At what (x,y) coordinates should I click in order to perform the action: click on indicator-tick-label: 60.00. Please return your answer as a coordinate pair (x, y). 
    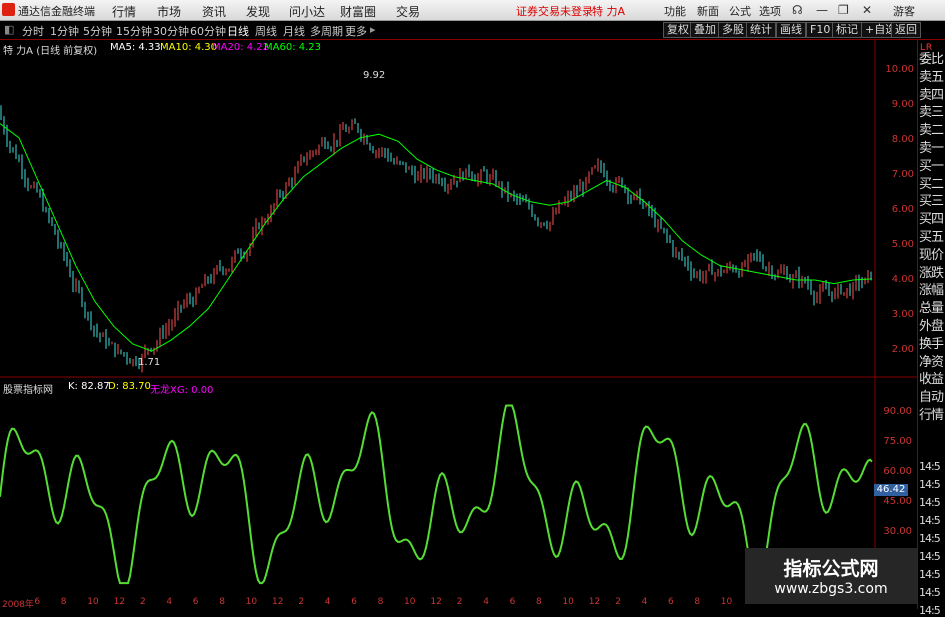
    Looking at the image, I should click on (897, 471).